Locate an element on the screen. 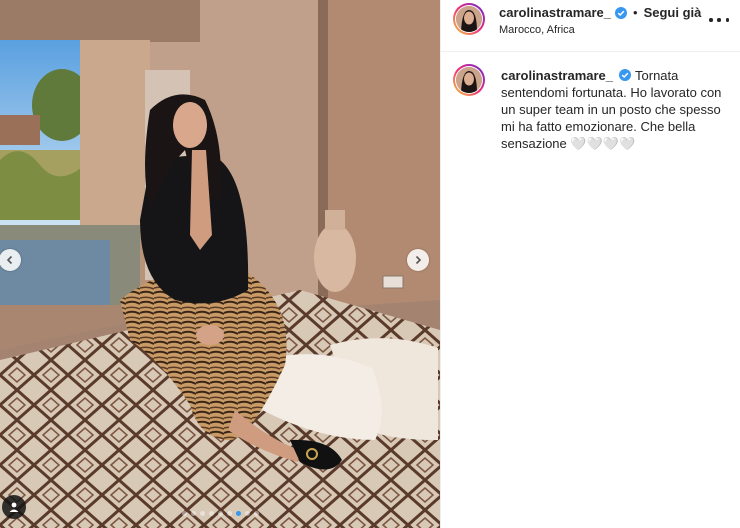  more-options-icon is located at coordinates (711, 20).